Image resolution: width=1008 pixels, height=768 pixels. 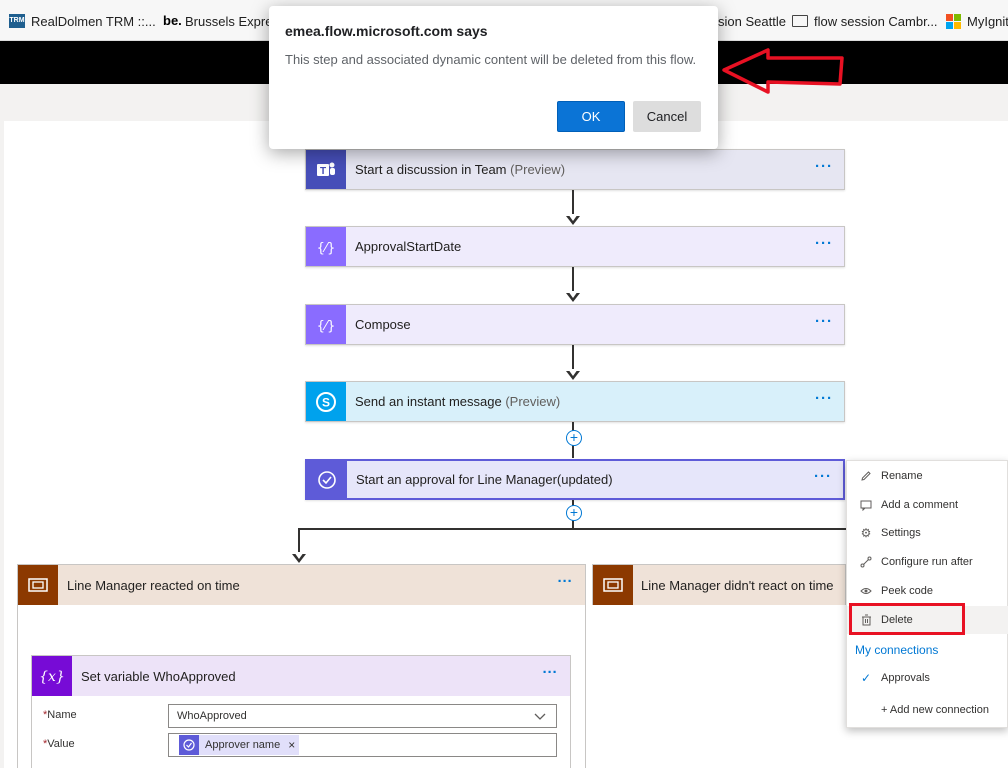 I want to click on bookmark-myignite: MyIgnit, so click(x=977, y=21).